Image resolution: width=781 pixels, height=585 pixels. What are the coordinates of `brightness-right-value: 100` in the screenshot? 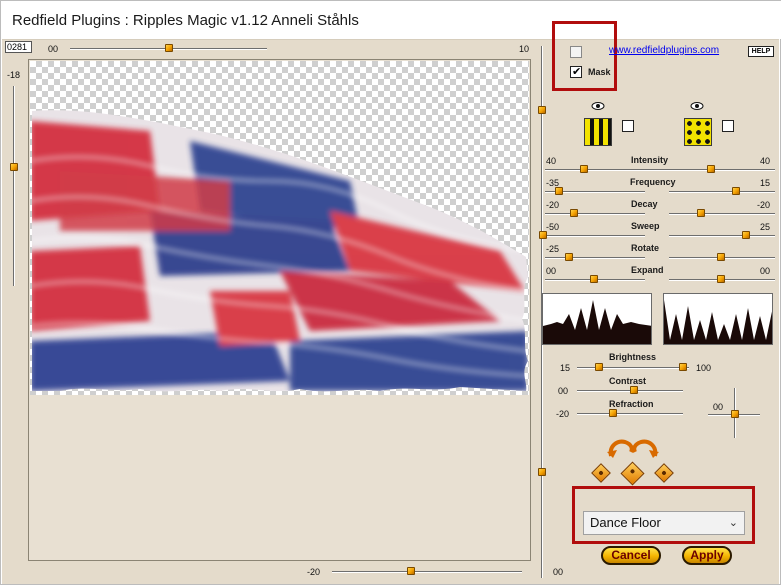 It's located at (704, 368).